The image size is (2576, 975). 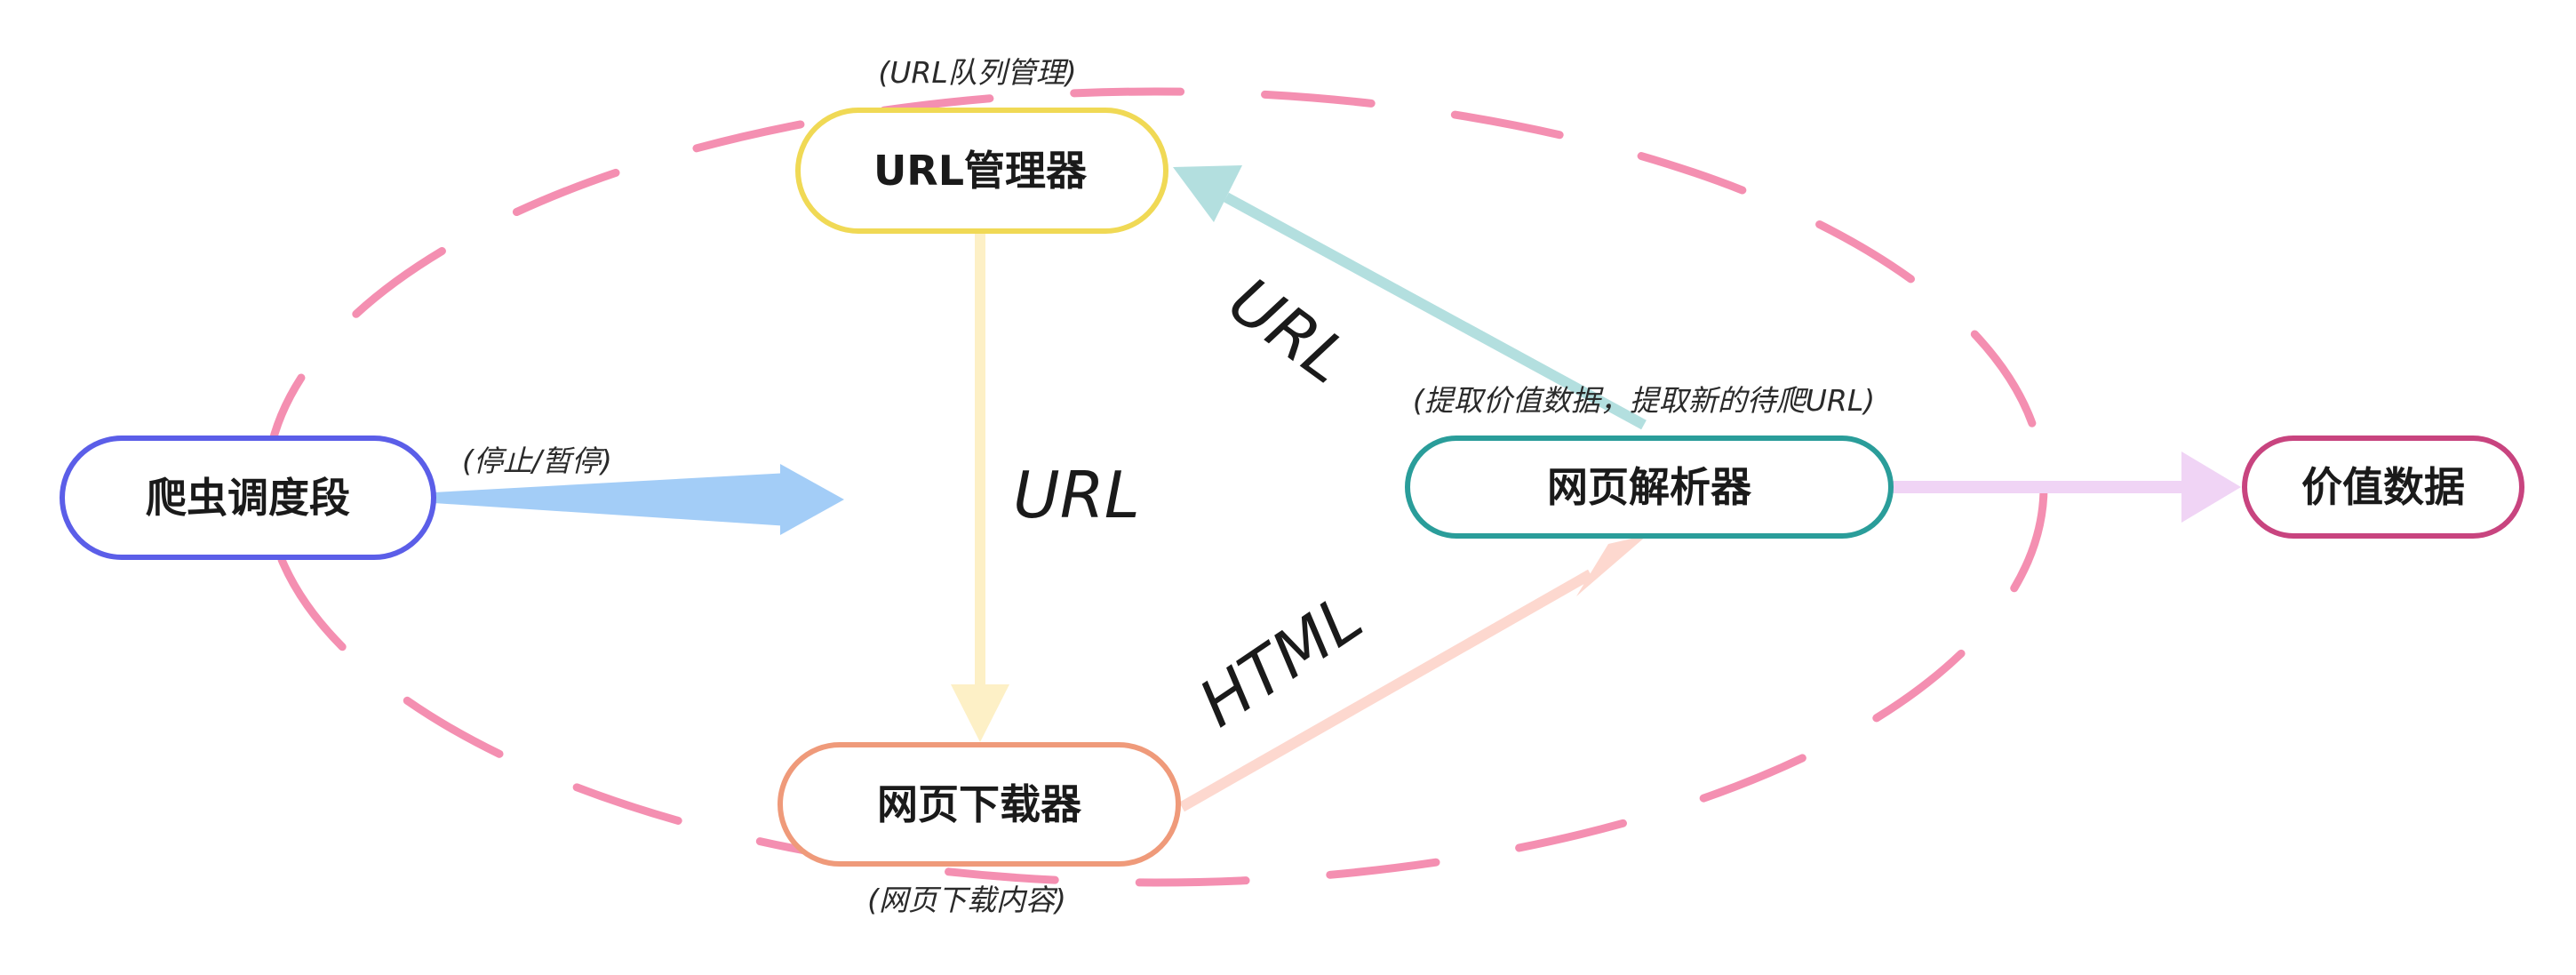 What do you see at coordinates (1644, 401) in the screenshot?
I see `note-parser: (提取价值数据，提取新的待爬URL)` at bounding box center [1644, 401].